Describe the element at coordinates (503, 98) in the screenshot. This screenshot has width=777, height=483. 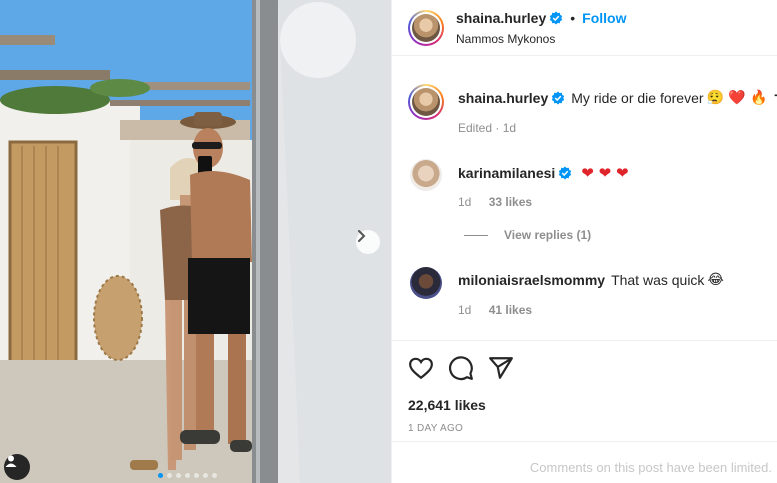
I see `caption-username: shaina.hurley` at that location.